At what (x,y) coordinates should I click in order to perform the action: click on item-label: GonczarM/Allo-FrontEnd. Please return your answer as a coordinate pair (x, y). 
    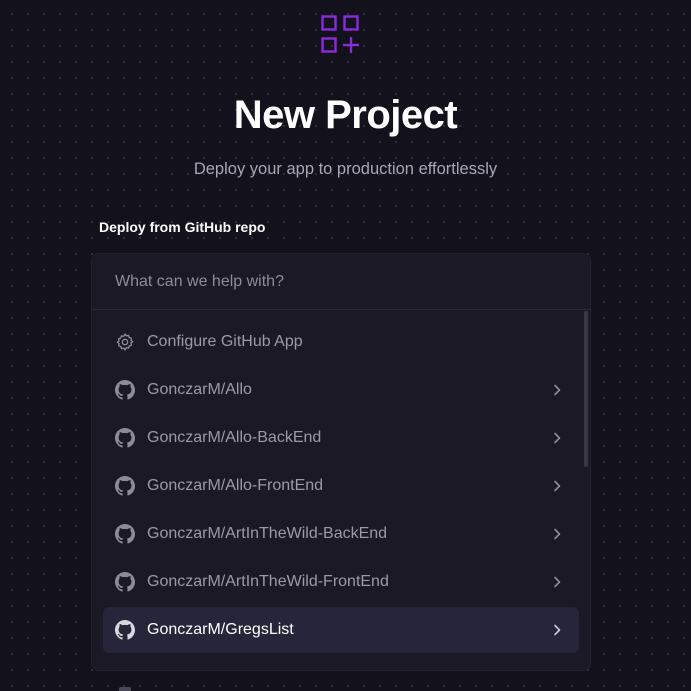
    Looking at the image, I should click on (235, 485).